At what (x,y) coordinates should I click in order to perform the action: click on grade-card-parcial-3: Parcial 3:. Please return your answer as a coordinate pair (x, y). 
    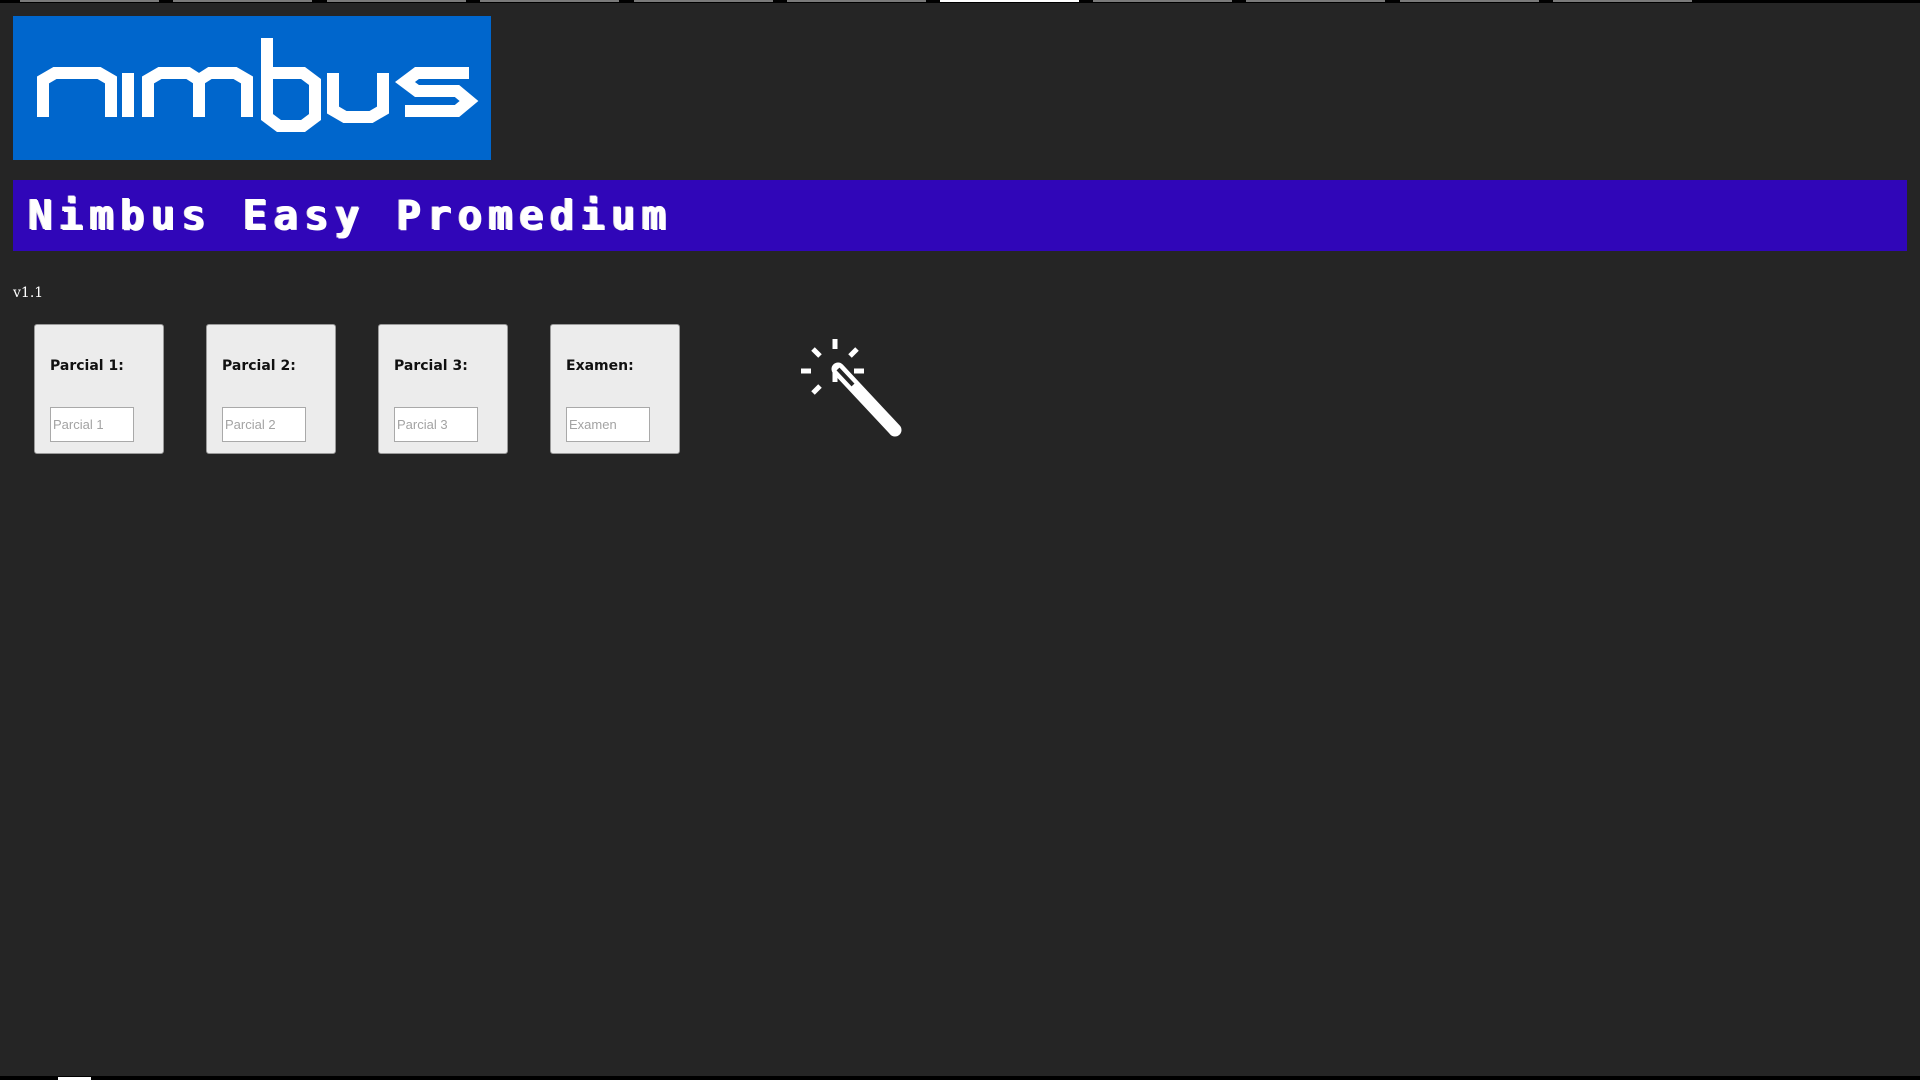
    Looking at the image, I should click on (443, 389).